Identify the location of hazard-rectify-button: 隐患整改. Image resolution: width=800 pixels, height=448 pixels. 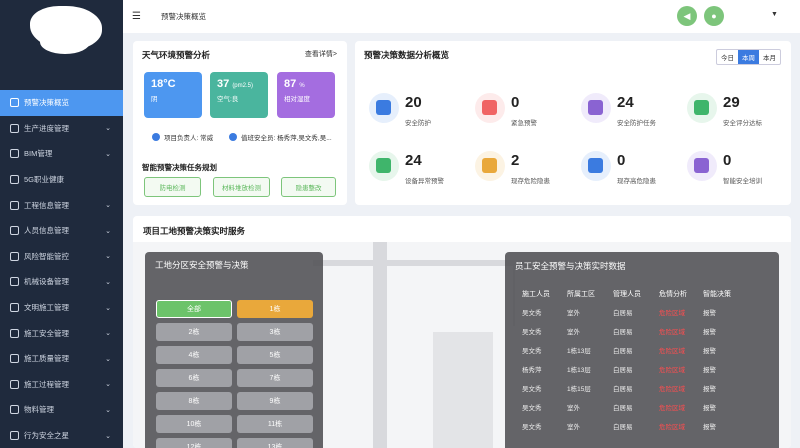
(308, 187).